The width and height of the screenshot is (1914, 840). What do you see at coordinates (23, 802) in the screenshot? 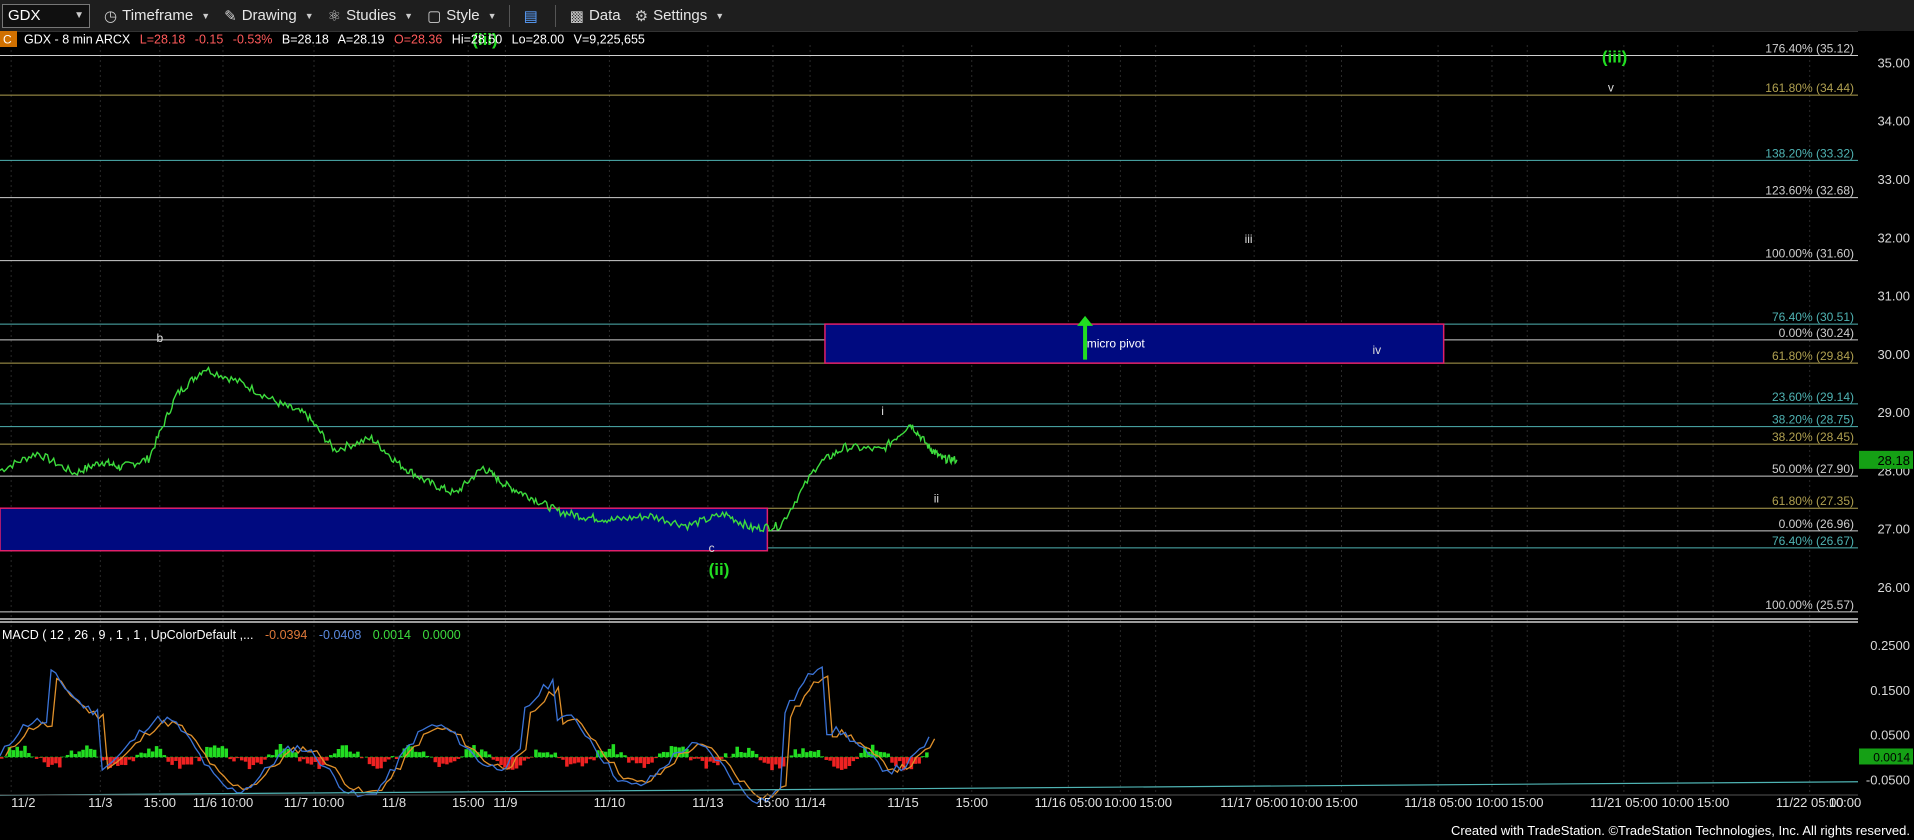
I see `x-tick-label: 11/2` at bounding box center [23, 802].